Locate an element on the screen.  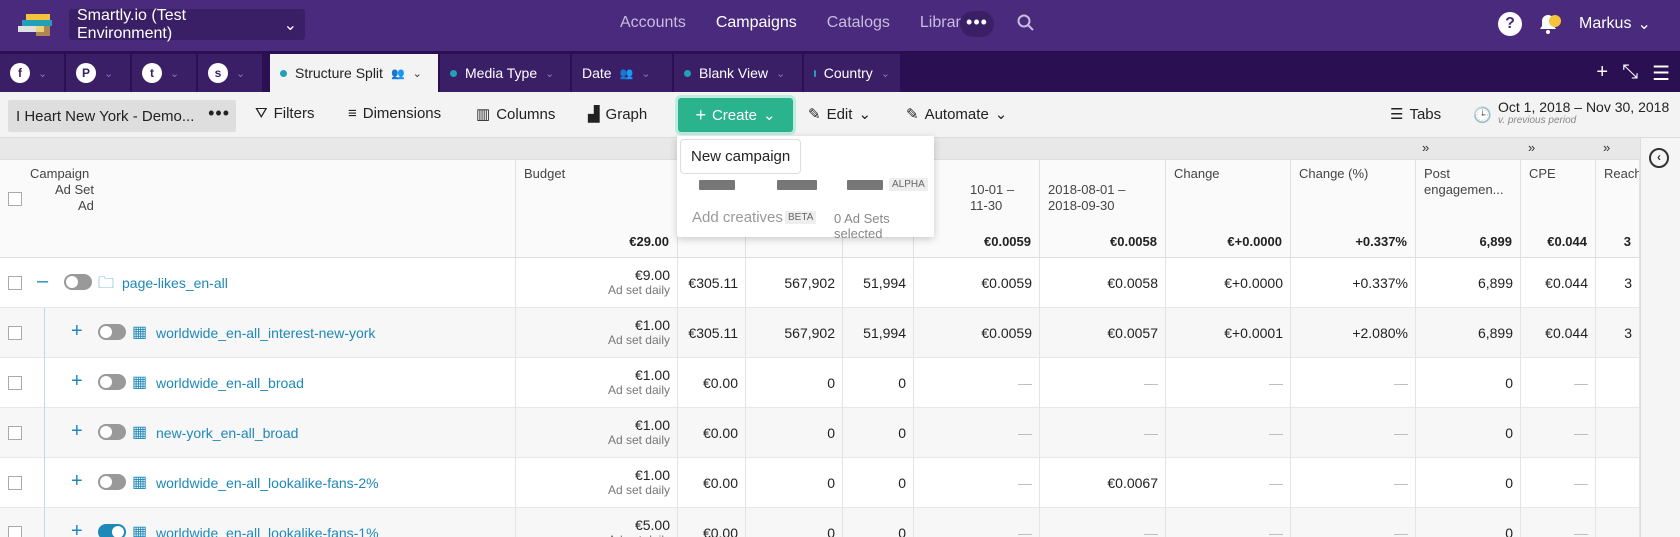
row-name-link: page-likes_en-all is located at coordinates (175, 283).